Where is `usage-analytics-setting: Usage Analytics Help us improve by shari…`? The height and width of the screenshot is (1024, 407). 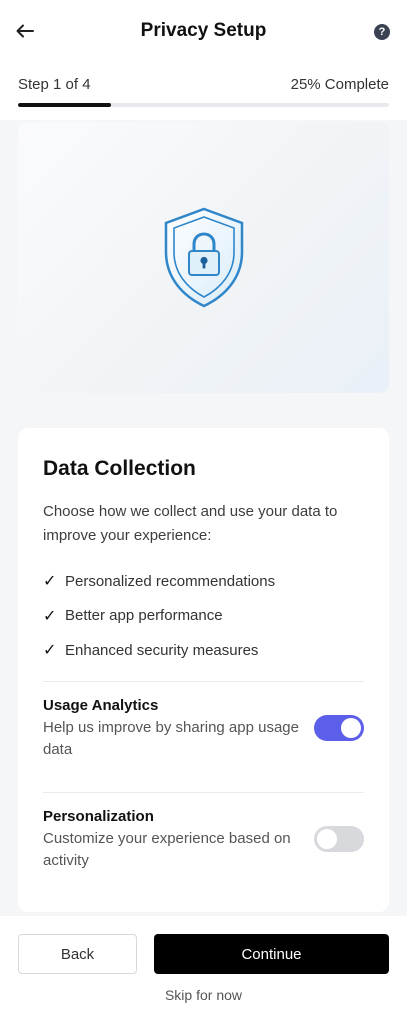 usage-analytics-setting: Usage Analytics Help us improve by shari… is located at coordinates (203, 729).